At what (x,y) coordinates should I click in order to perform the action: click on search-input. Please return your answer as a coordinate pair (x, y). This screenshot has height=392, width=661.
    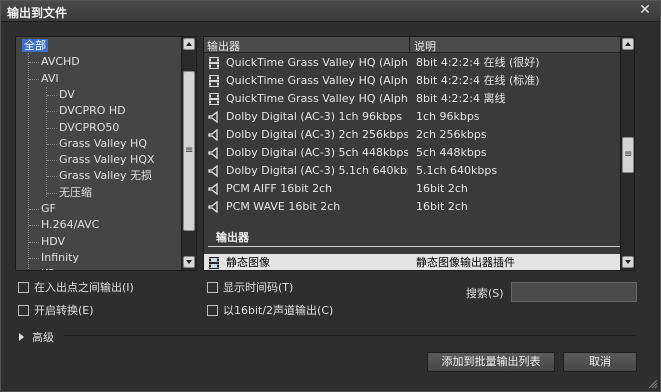
    Looking at the image, I should click on (574, 292).